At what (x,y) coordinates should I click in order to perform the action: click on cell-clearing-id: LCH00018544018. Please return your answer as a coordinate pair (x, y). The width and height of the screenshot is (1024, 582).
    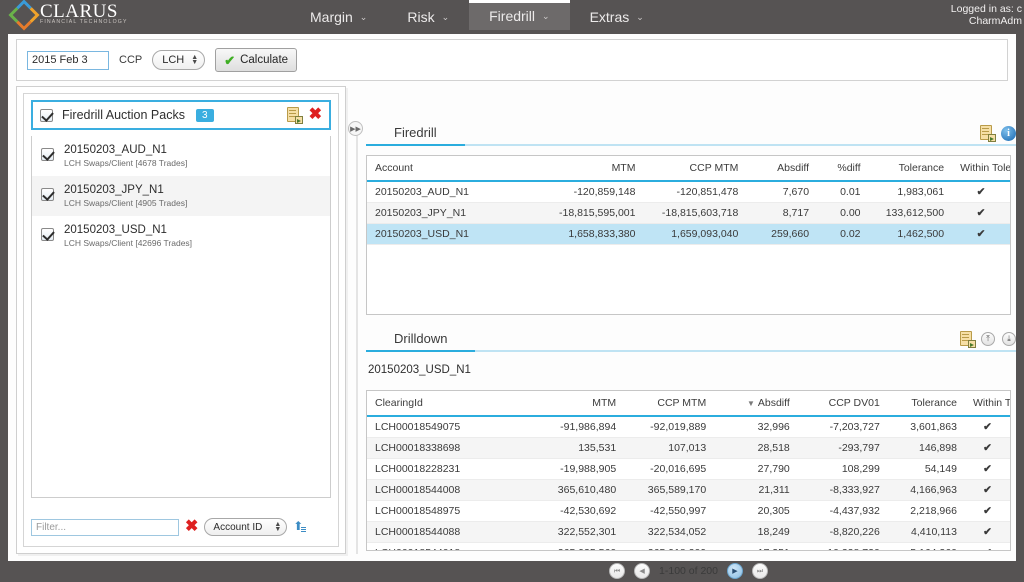
    Looking at the image, I should click on (444, 546).